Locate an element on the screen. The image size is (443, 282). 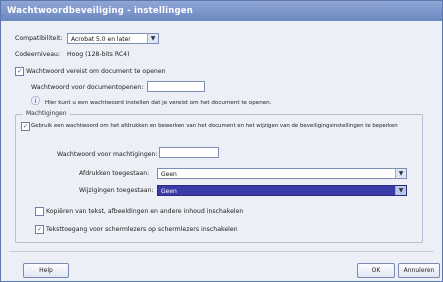
open-password-input is located at coordinates (176, 86).